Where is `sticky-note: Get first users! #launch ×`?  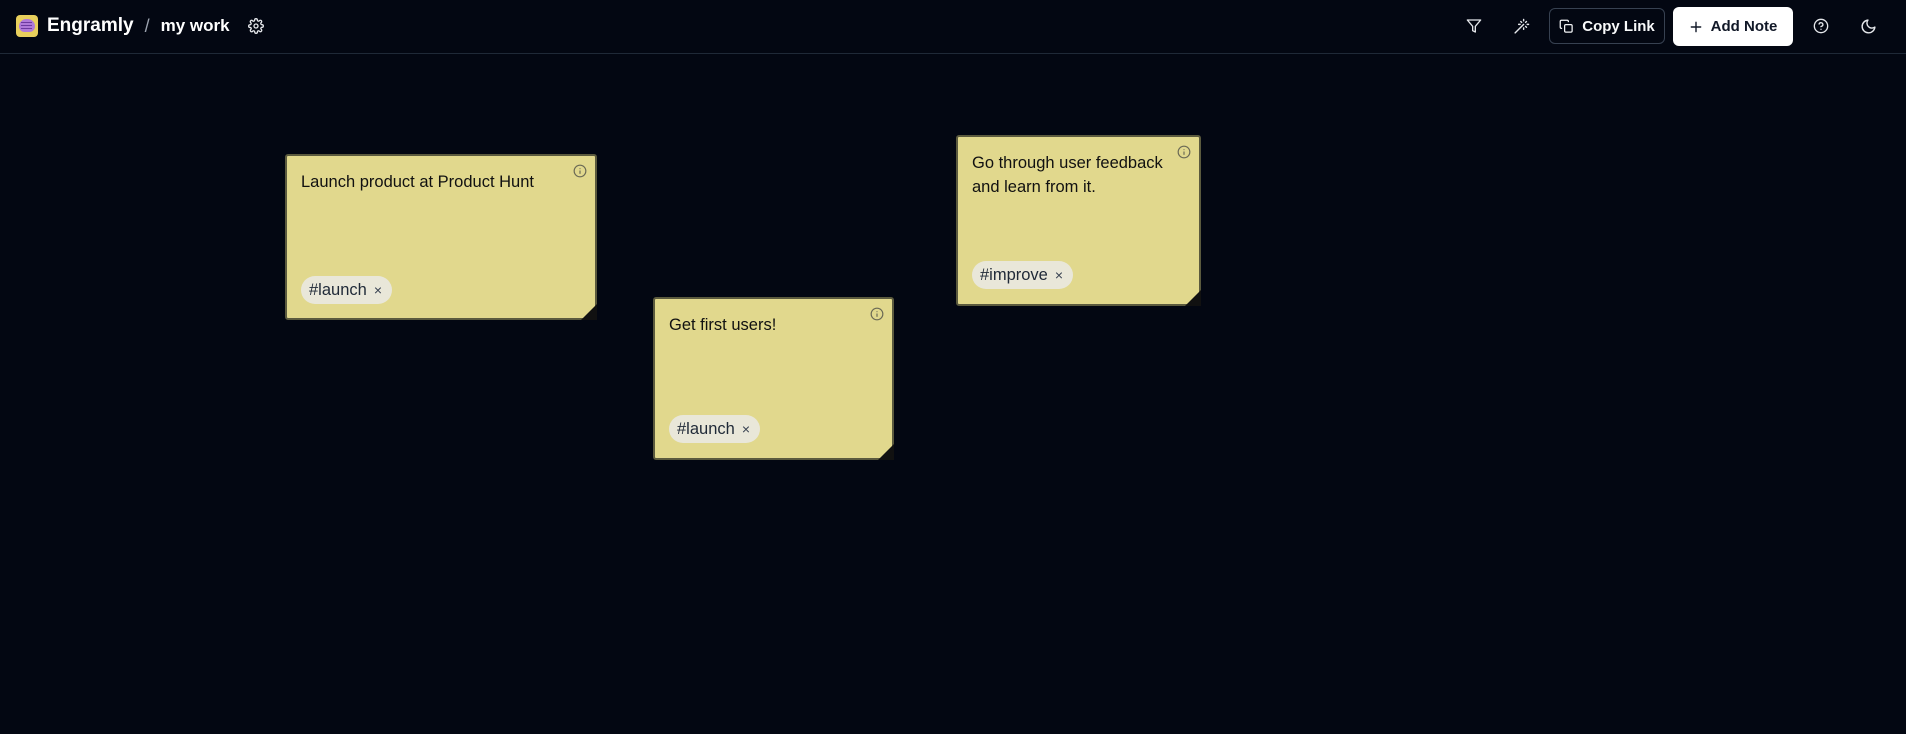
sticky-note: Get first users! #launch × is located at coordinates (773, 378).